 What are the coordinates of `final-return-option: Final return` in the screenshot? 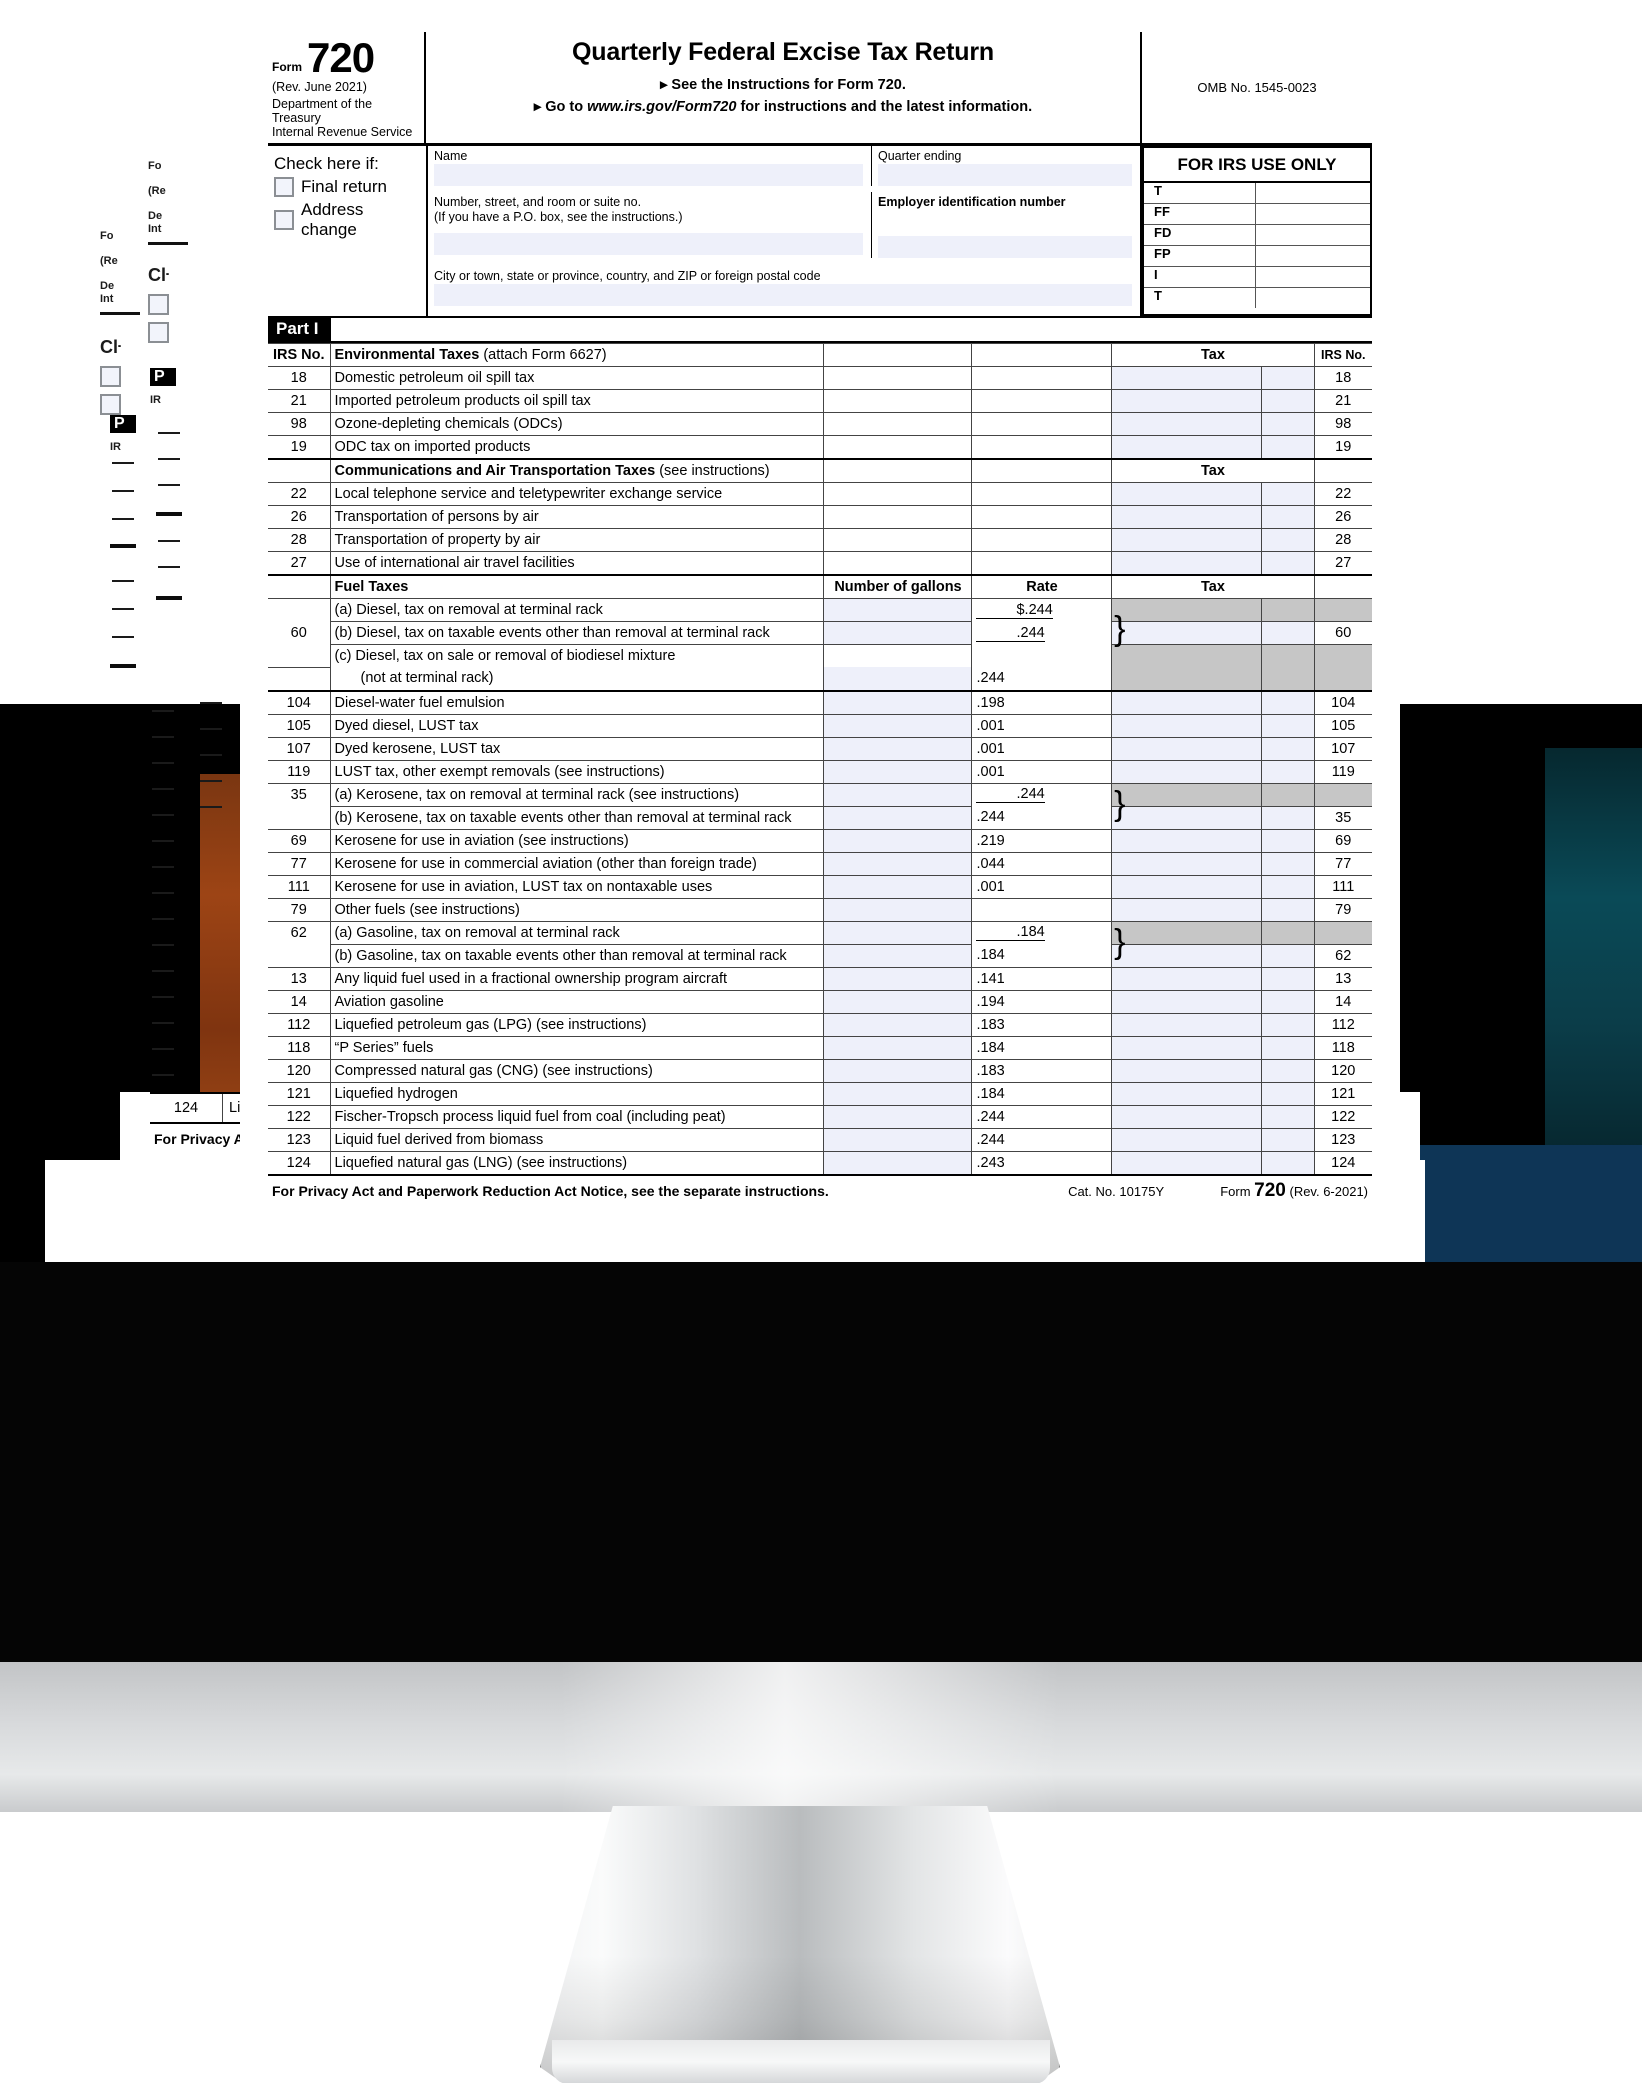 It's located at (348, 187).